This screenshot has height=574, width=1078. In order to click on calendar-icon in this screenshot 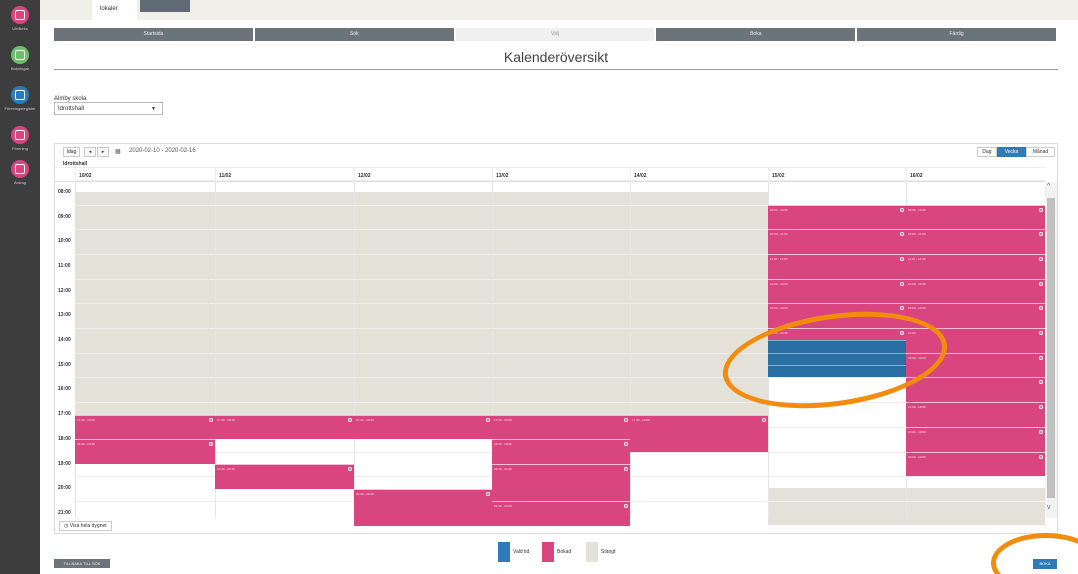, I will do `click(20, 15)`.